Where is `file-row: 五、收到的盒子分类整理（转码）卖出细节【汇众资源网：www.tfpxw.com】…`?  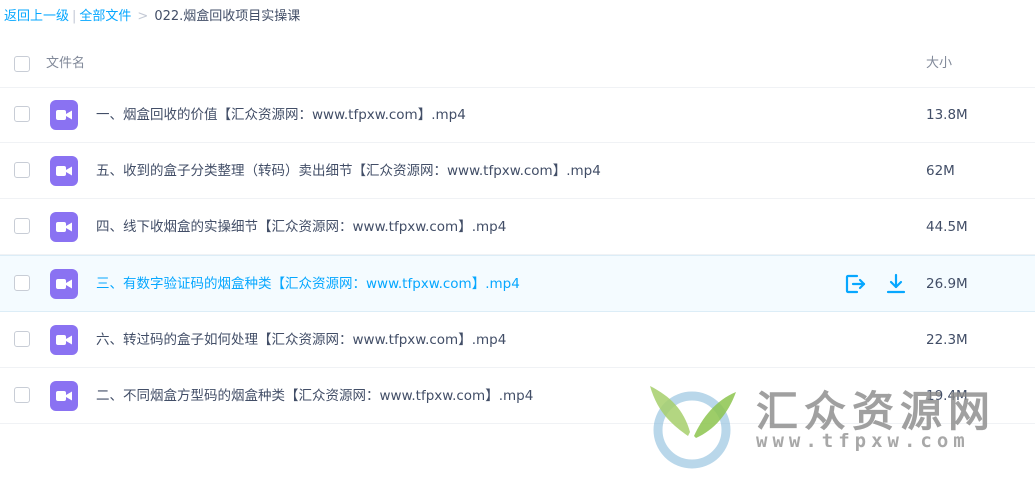
file-row: 五、收到的盒子分类整理（转码）卖出细节【汇众资源网：www.tfpxw.com】… is located at coordinates (517, 171).